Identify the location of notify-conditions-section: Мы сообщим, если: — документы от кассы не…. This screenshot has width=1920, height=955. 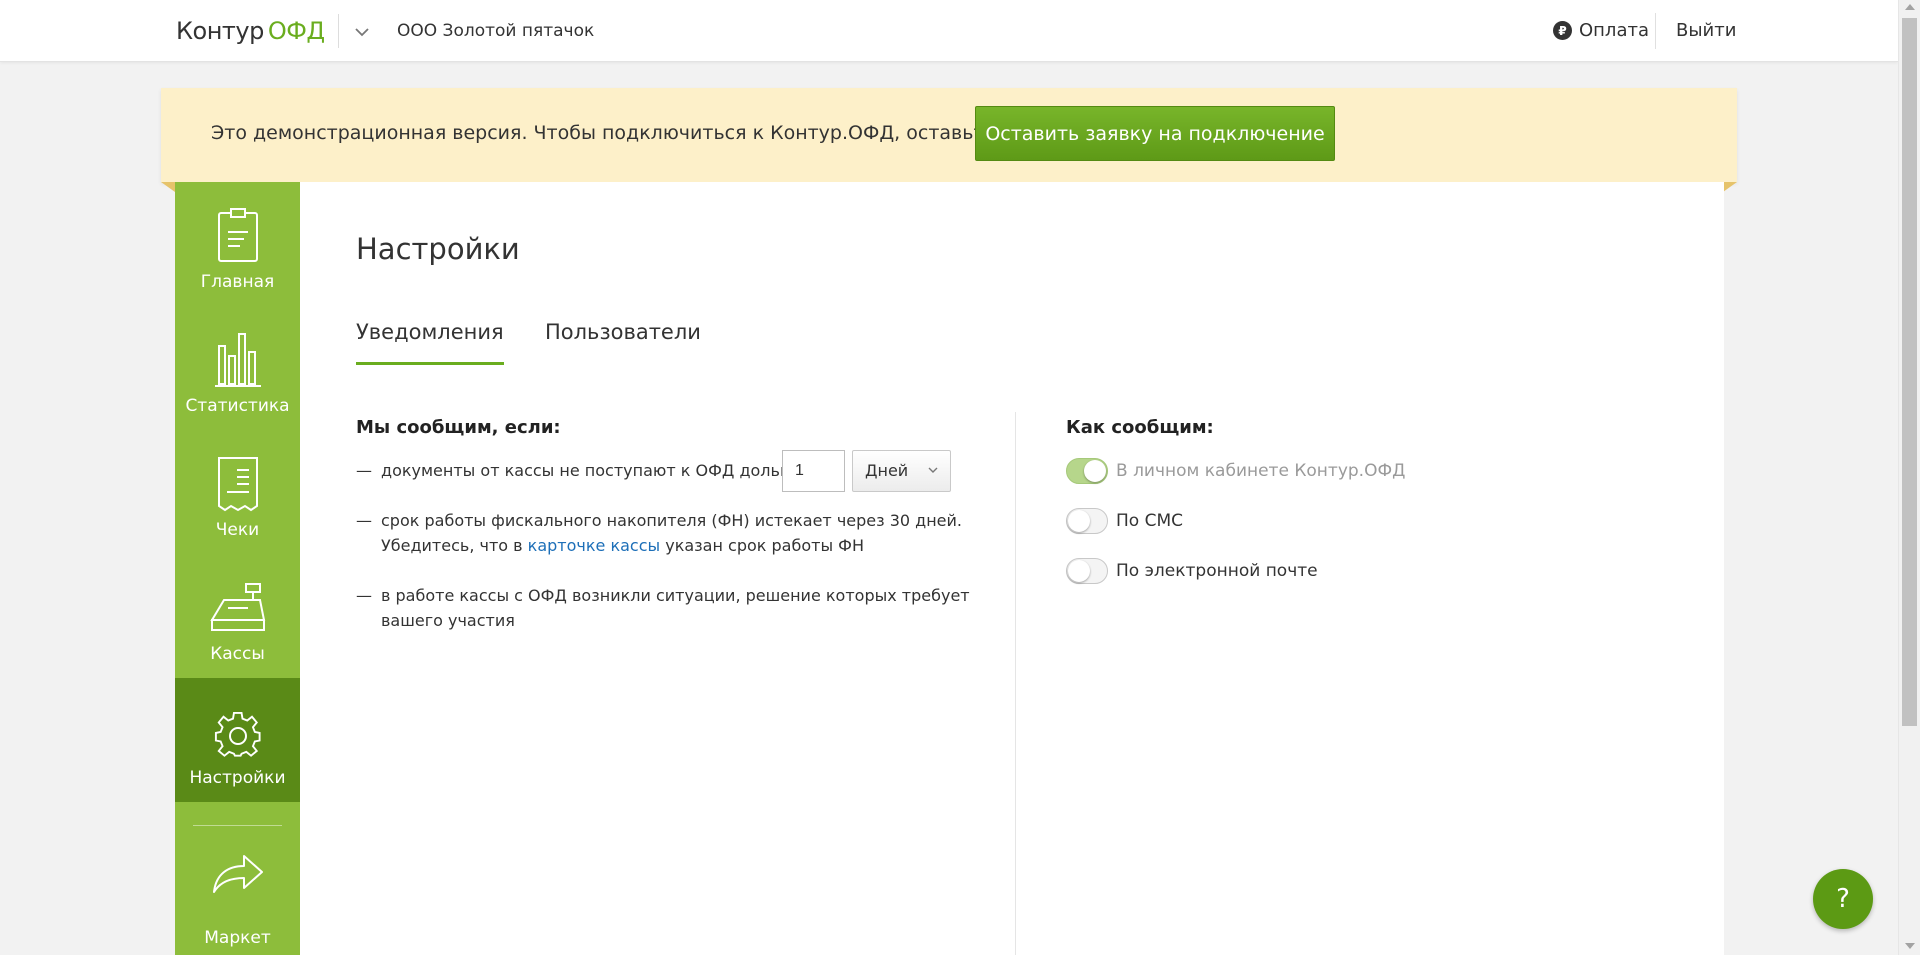
(666, 523).